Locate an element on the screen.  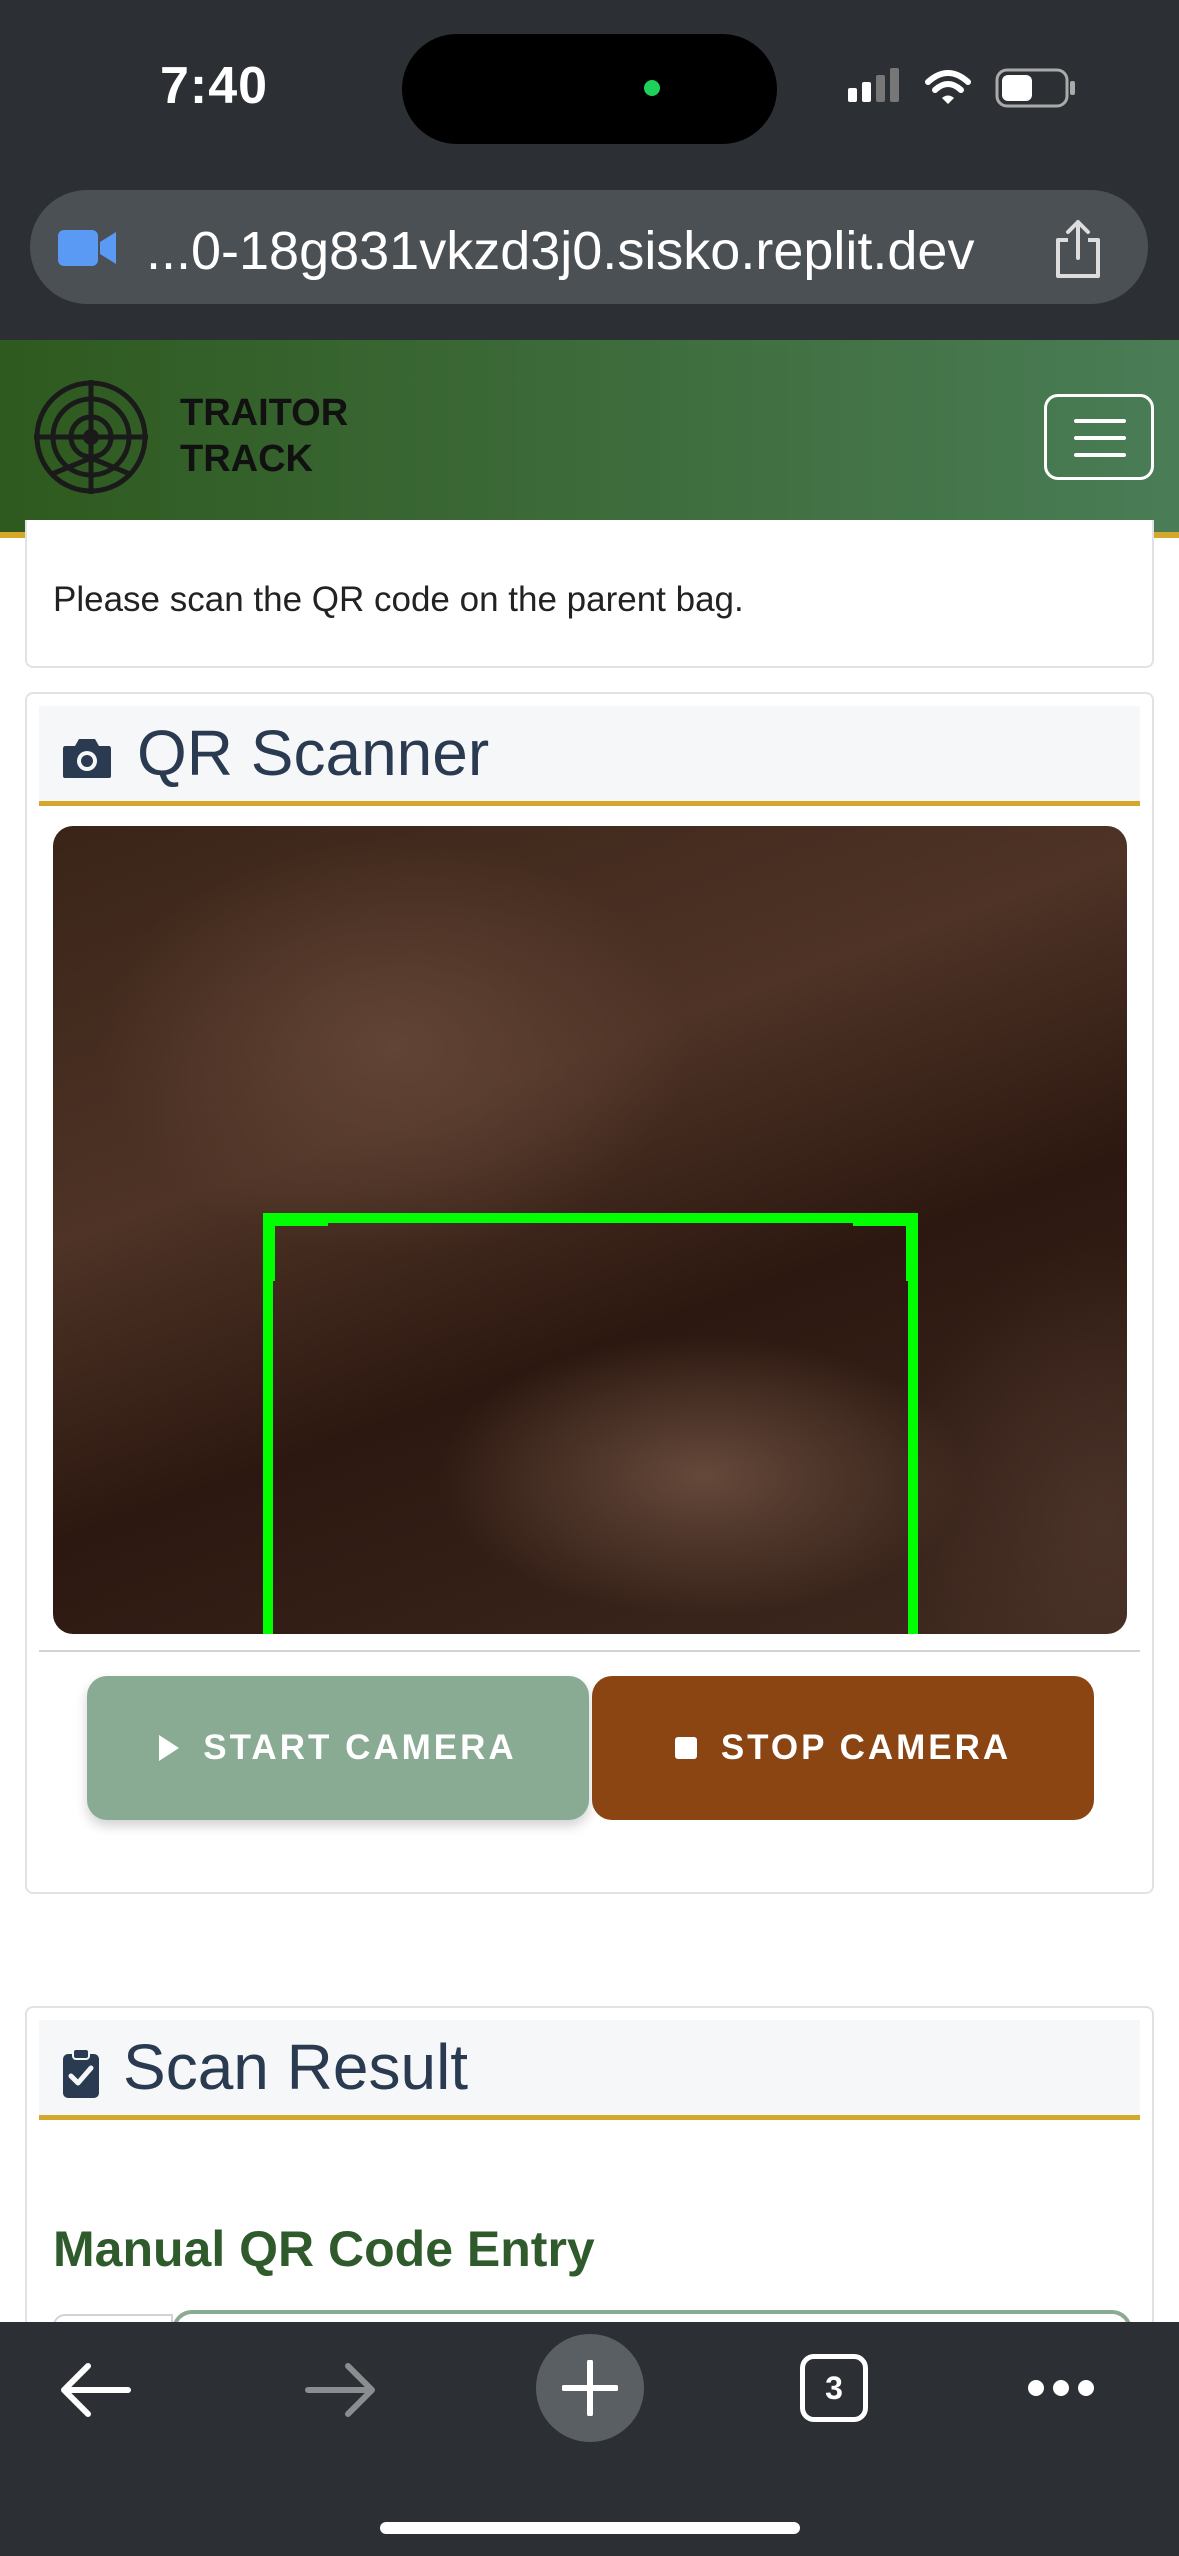
brand-line-2: TRACK is located at coordinates (246, 459).